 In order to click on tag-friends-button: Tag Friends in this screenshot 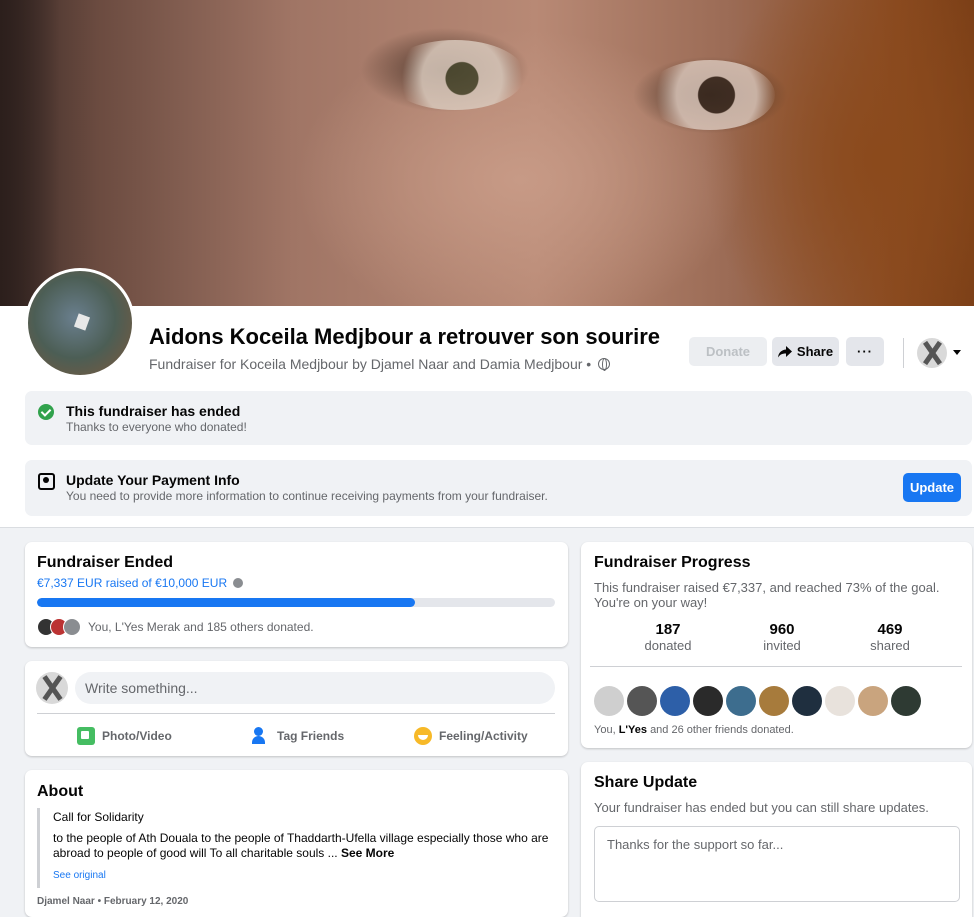, I will do `click(298, 736)`.